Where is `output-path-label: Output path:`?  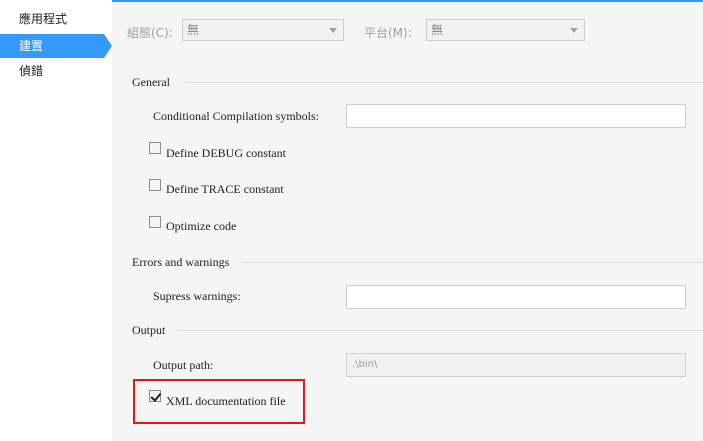 output-path-label: Output path: is located at coordinates (183, 365).